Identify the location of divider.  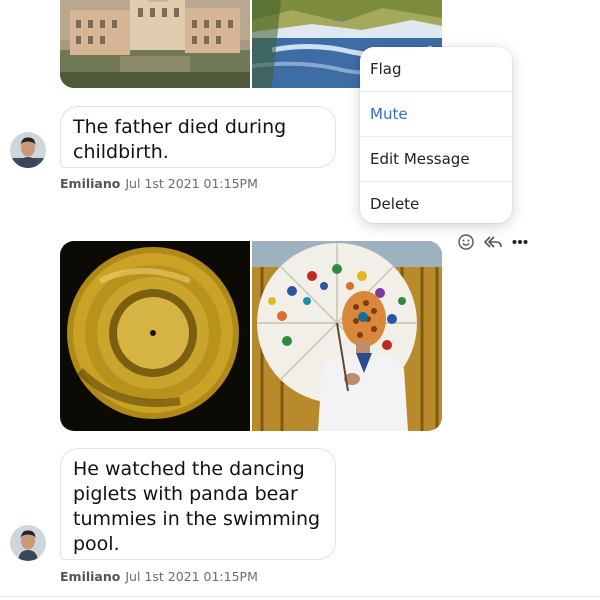
(300, 596).